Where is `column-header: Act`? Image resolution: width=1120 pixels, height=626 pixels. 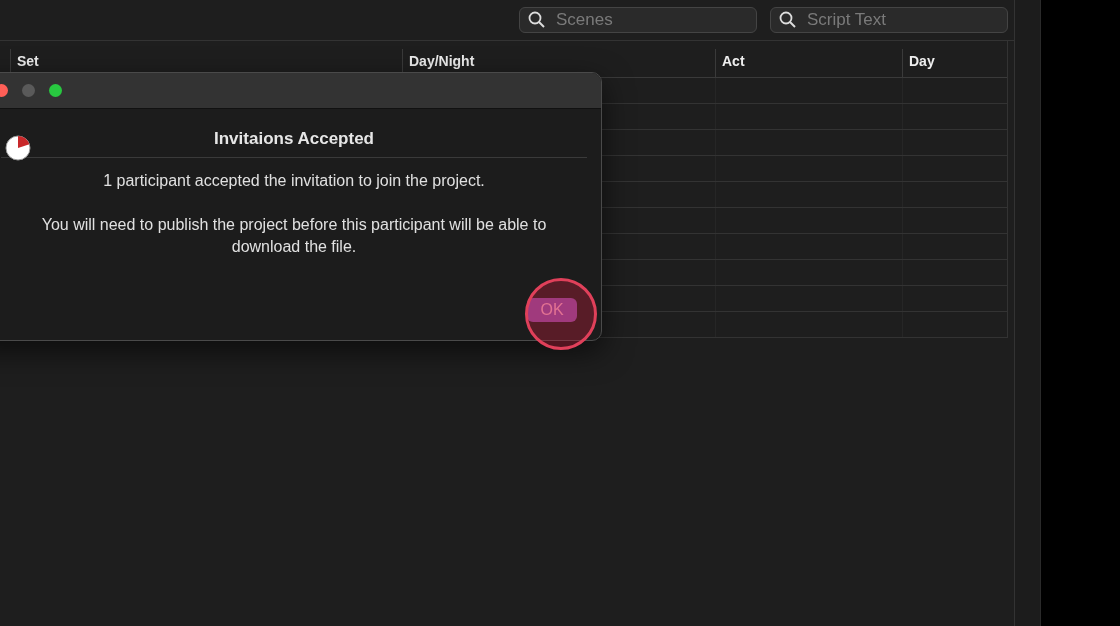 column-header: Act is located at coordinates (808, 63).